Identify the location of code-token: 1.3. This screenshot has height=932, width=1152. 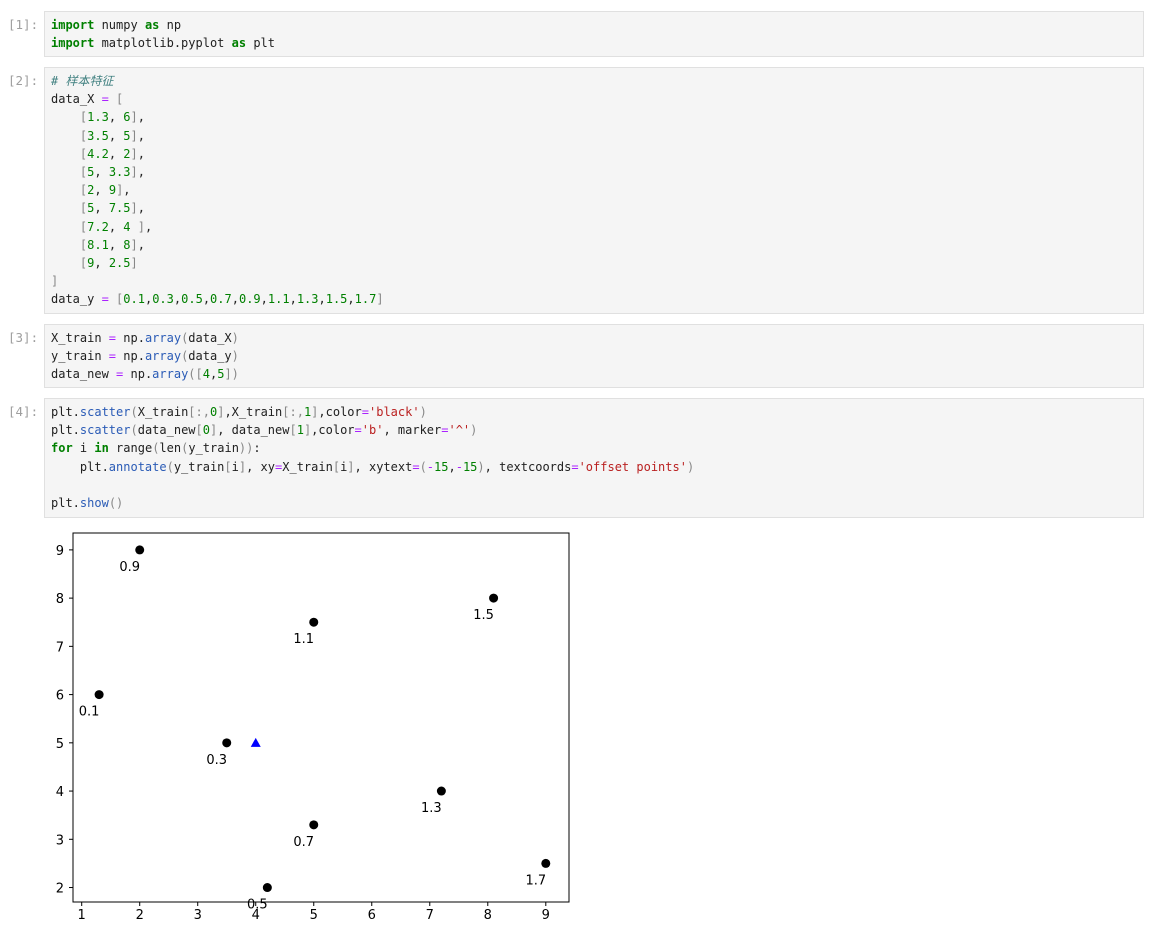
(307, 299).